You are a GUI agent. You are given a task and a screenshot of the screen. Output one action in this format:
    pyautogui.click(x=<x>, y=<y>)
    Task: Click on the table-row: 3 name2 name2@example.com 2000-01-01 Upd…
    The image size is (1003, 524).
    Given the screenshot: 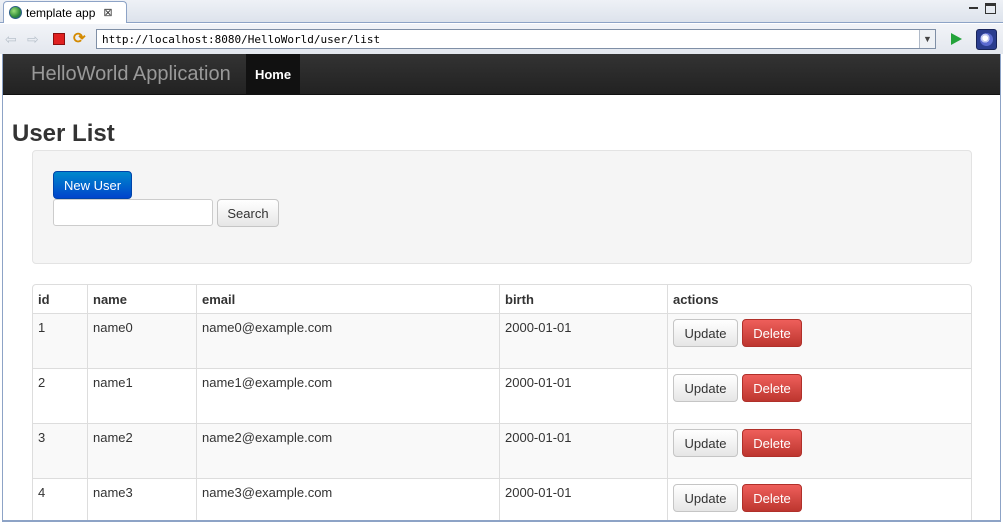 What is the action you would take?
    pyautogui.click(x=502, y=450)
    